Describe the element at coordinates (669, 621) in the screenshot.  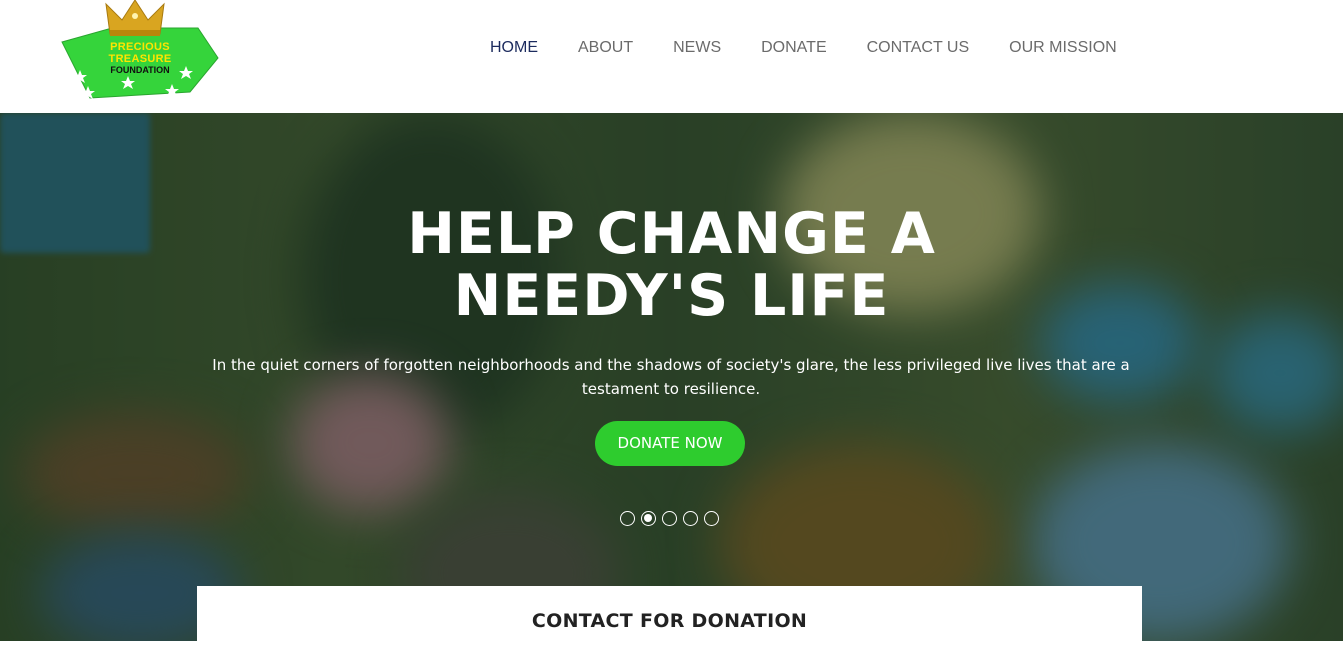
I see `contact-donation-title: CONTACT FOR DONATION` at that location.